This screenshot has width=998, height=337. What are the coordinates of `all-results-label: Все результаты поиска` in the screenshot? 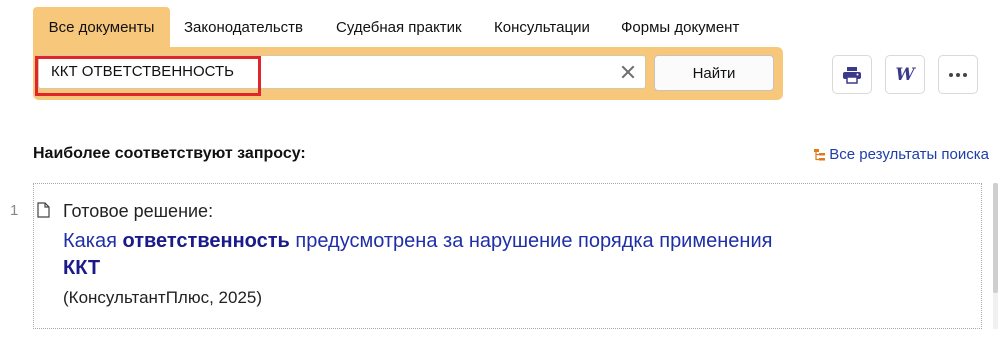 It's located at (909, 154).